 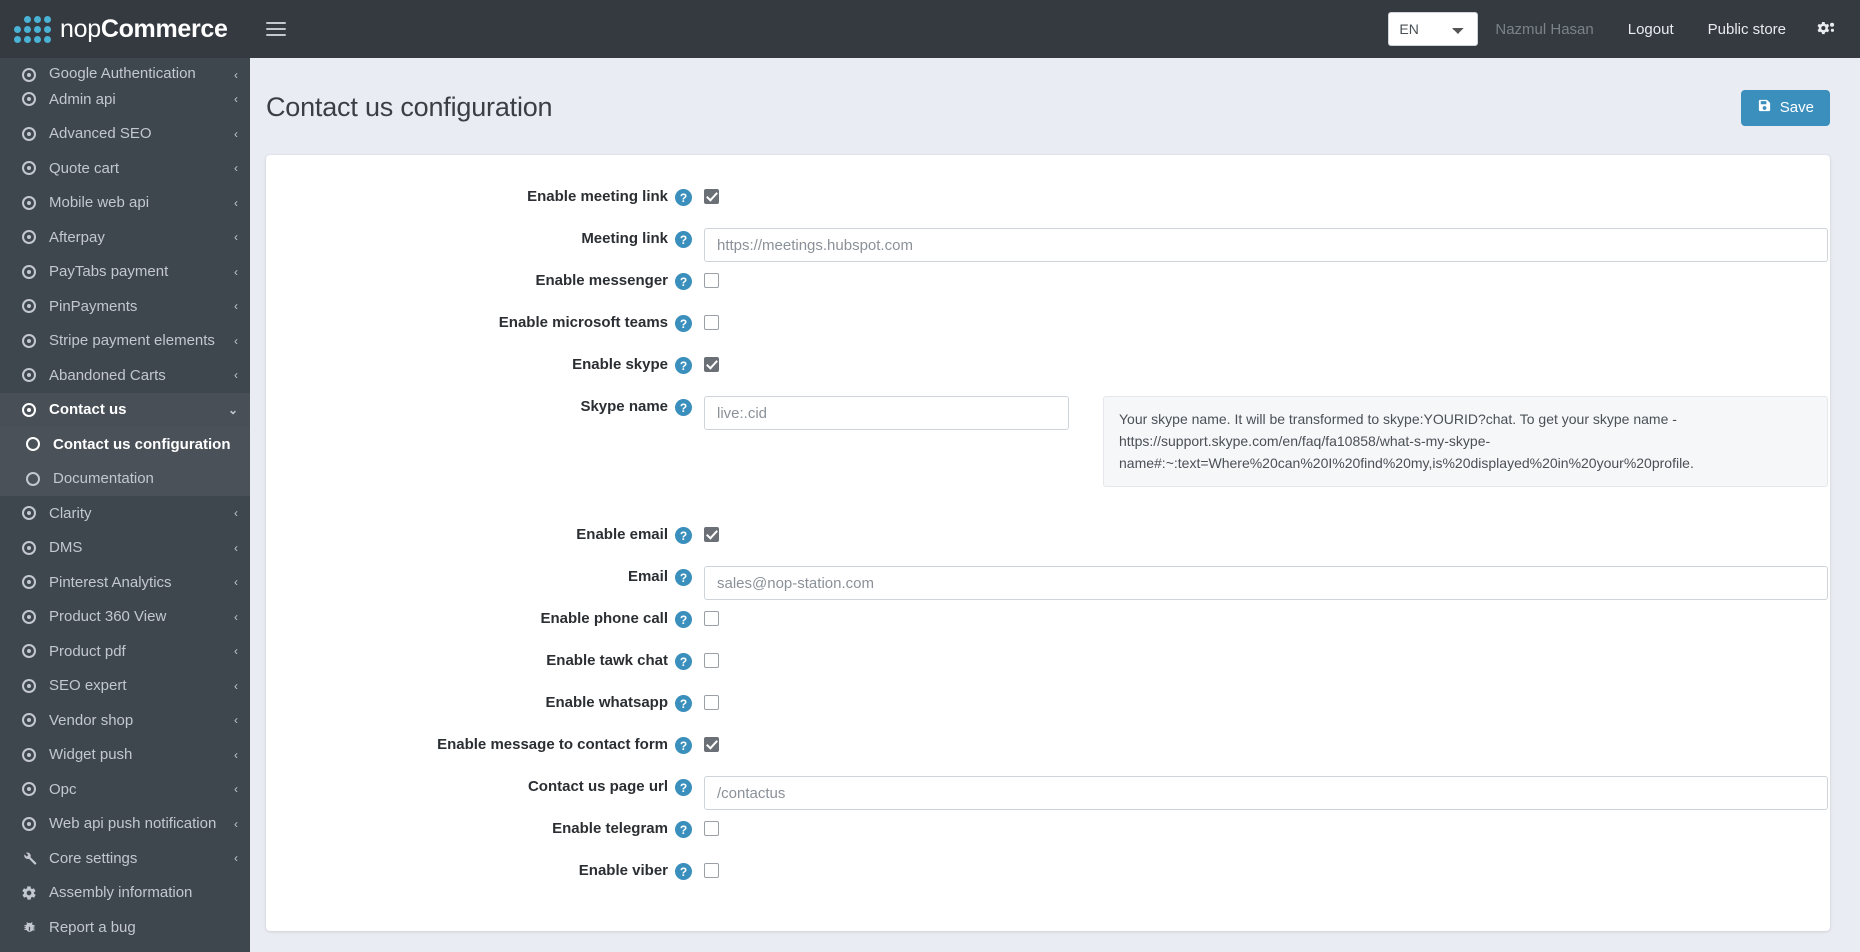 What do you see at coordinates (125, 99) in the screenshot?
I see `sidebar-item-admin-api: Admin api ‹` at bounding box center [125, 99].